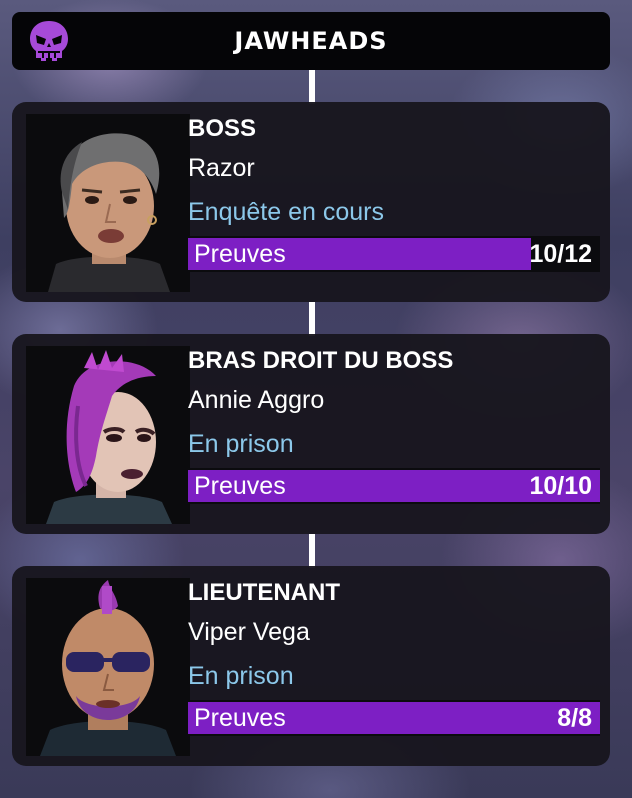 The width and height of the screenshot is (632, 798). I want to click on evidence-progress-bar: Preuves 8/8, so click(394, 718).